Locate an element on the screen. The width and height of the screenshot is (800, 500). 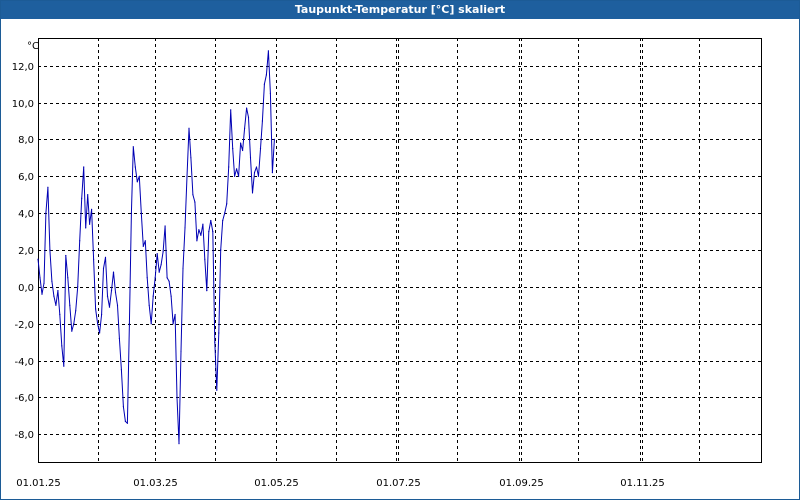
y-tick-label: 2,0 is located at coordinates (26, 251).